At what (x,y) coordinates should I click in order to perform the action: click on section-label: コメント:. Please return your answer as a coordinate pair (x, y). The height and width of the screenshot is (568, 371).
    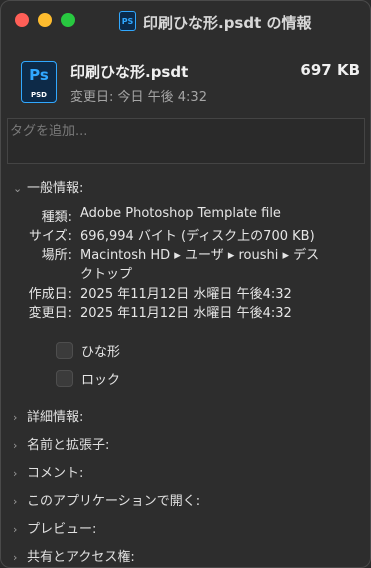
    Looking at the image, I should click on (55, 473).